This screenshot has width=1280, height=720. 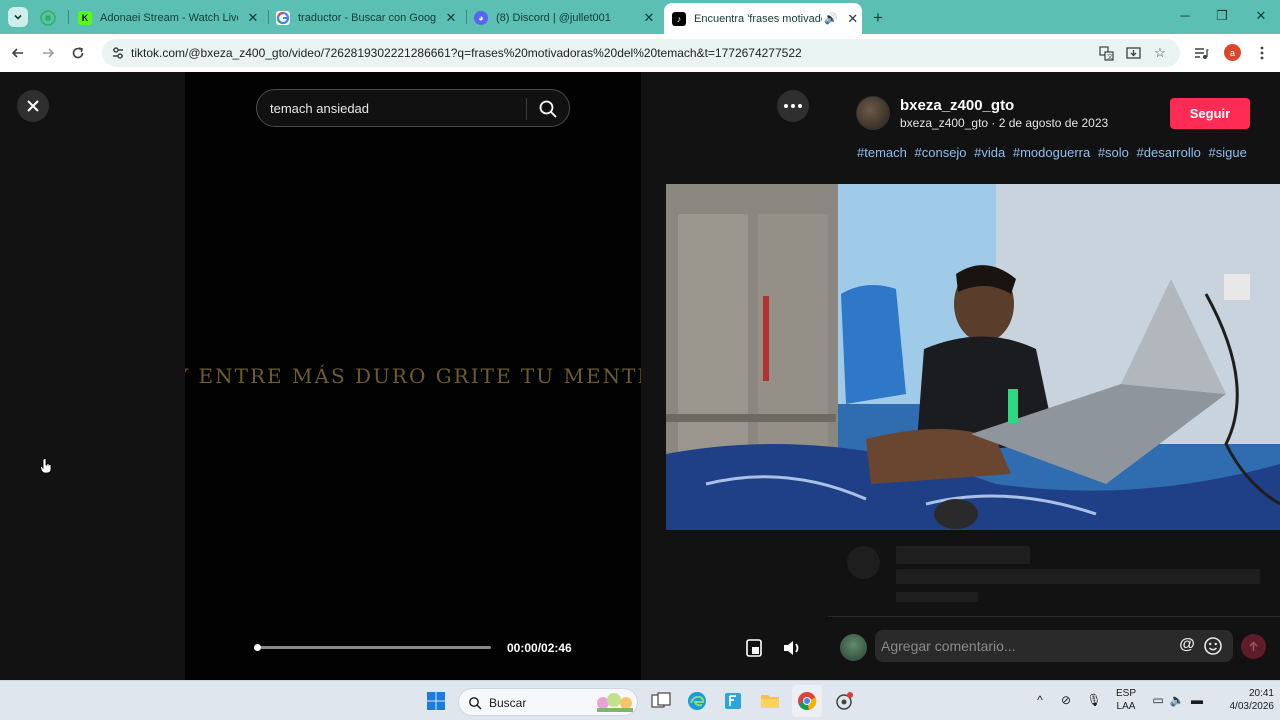 What do you see at coordinates (283, 17) in the screenshot?
I see `google-icon` at bounding box center [283, 17].